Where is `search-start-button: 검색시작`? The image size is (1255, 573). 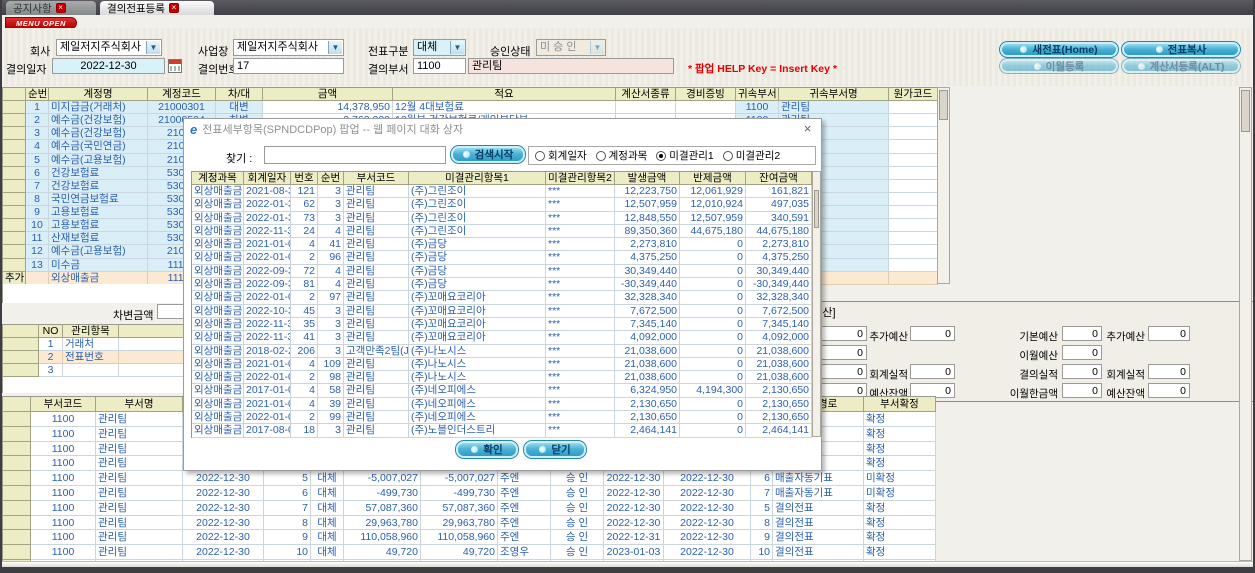 search-start-button: 검색시작 is located at coordinates (488, 154).